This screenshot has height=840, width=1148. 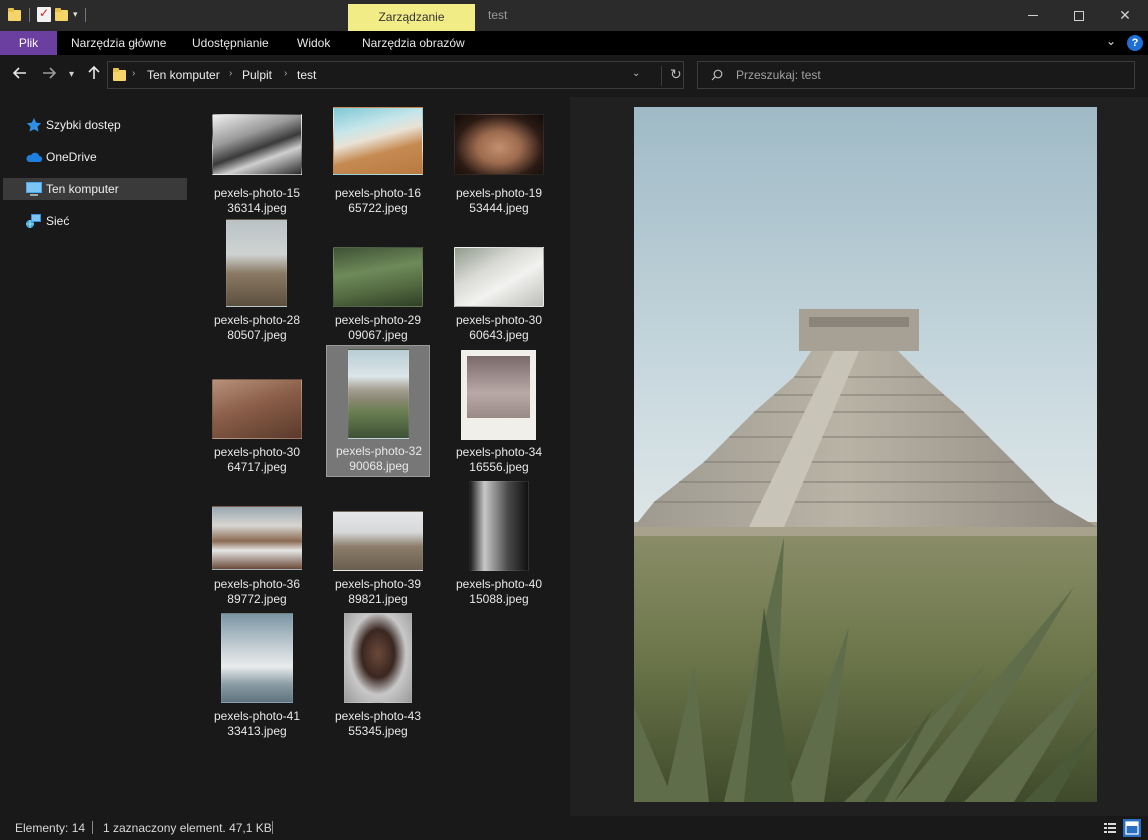 I want to click on breadcrumb-test: test, so click(x=306, y=75).